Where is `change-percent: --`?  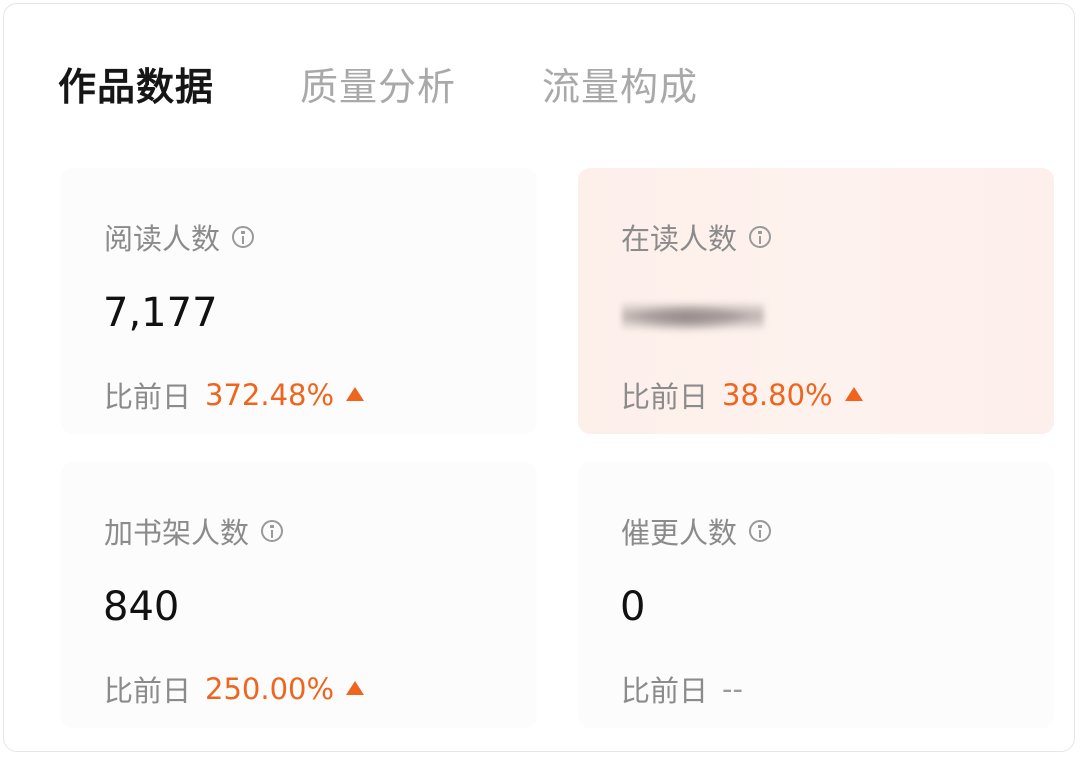
change-percent: -- is located at coordinates (732, 689).